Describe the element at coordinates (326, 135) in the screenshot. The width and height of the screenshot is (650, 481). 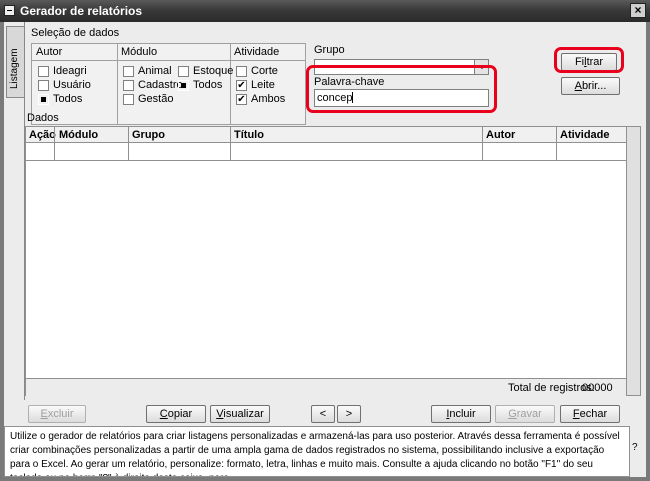
I see `grid-header: Ação Módulo Grupo Título Autor Atividade` at that location.